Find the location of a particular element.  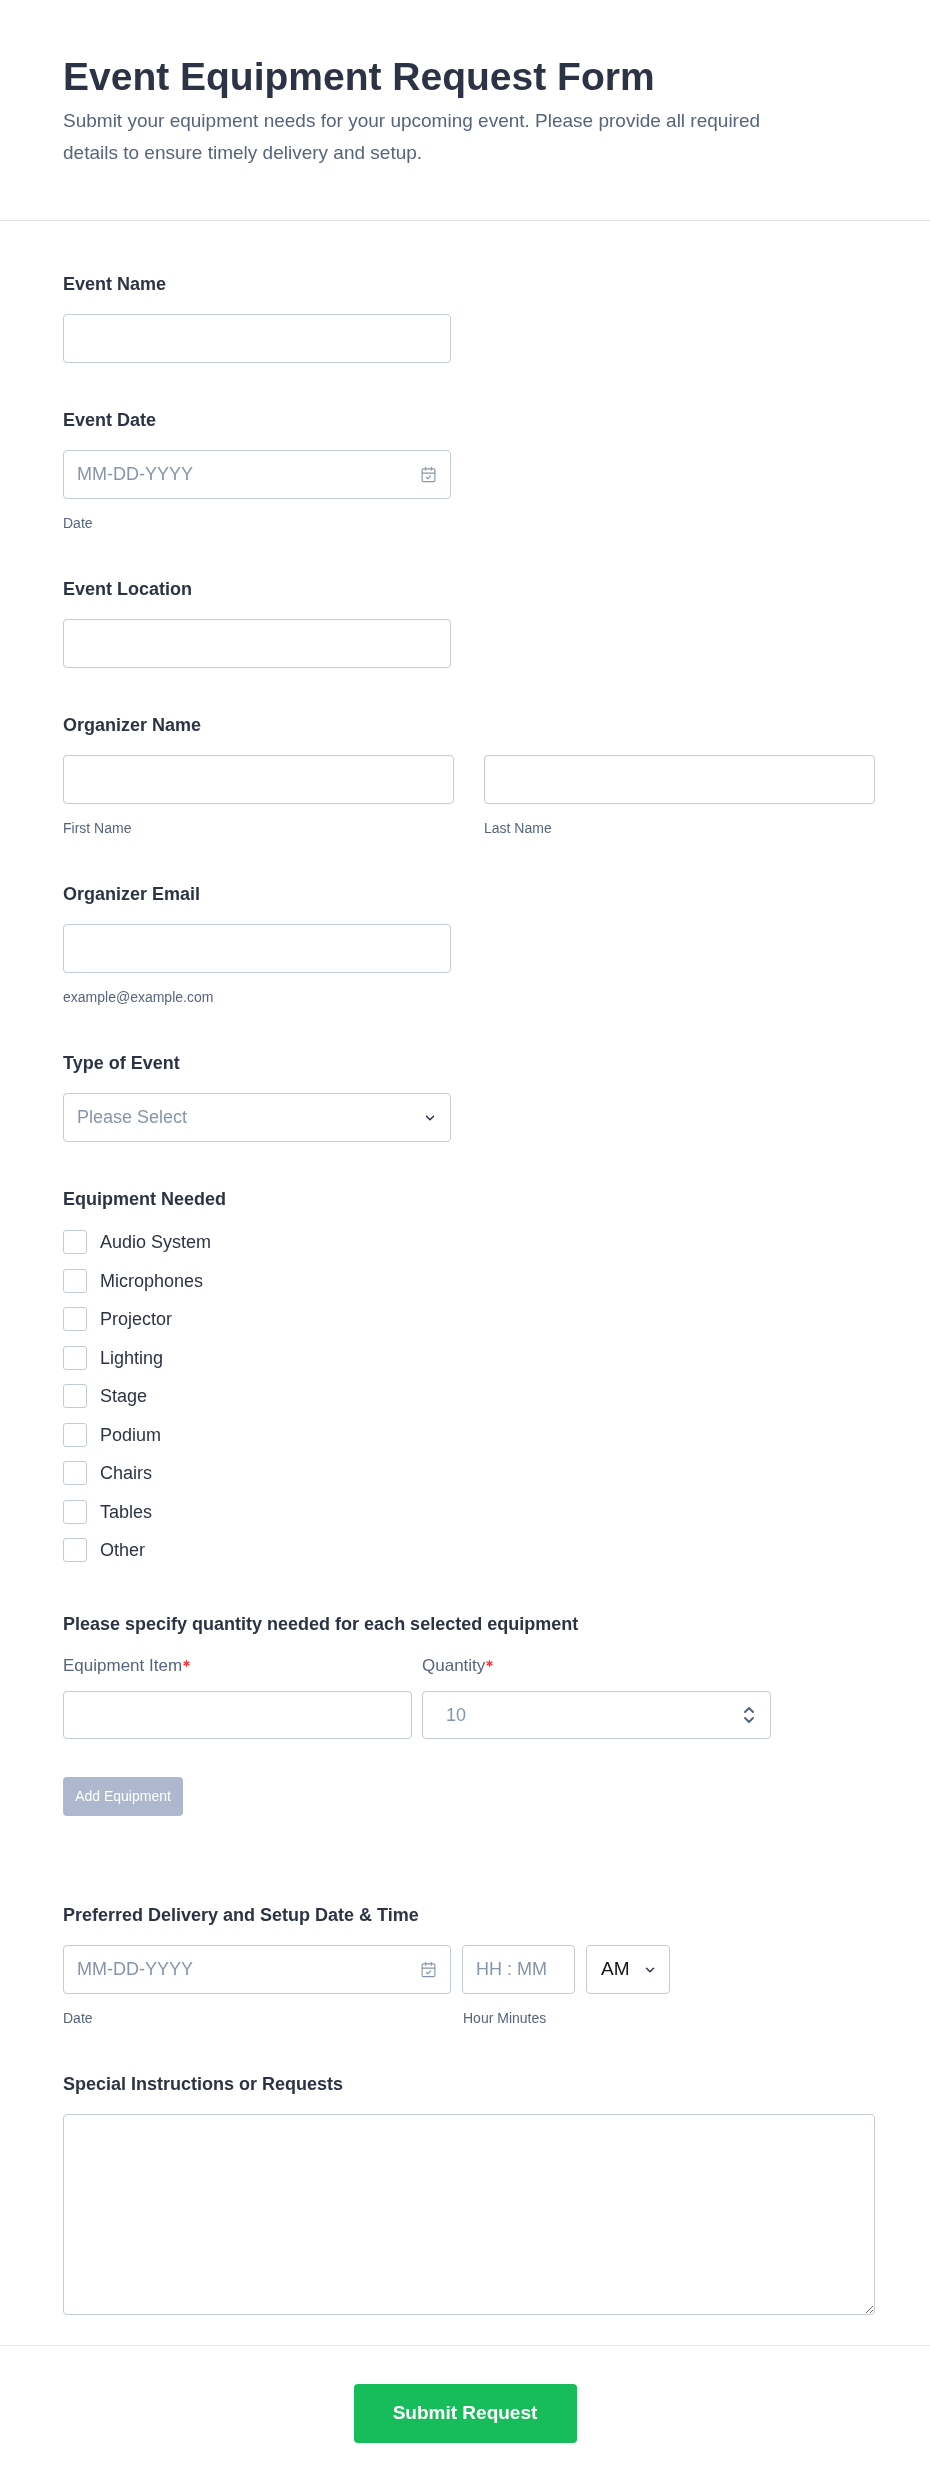

submit-button: Submit Request is located at coordinates (465, 2413).